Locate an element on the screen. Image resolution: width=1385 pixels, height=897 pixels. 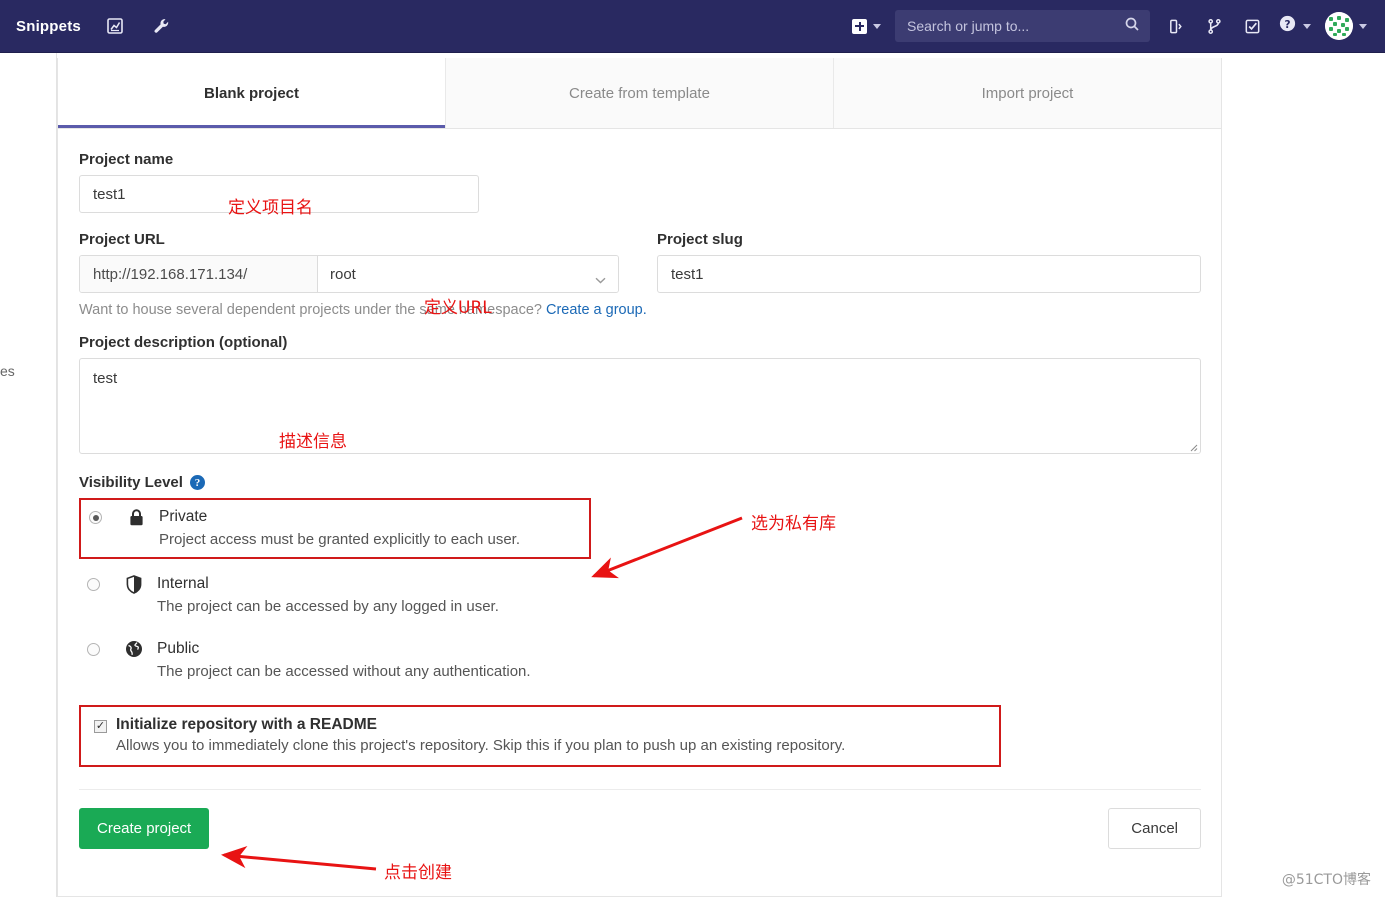
question-icon: ? is located at coordinates (1287, 26).